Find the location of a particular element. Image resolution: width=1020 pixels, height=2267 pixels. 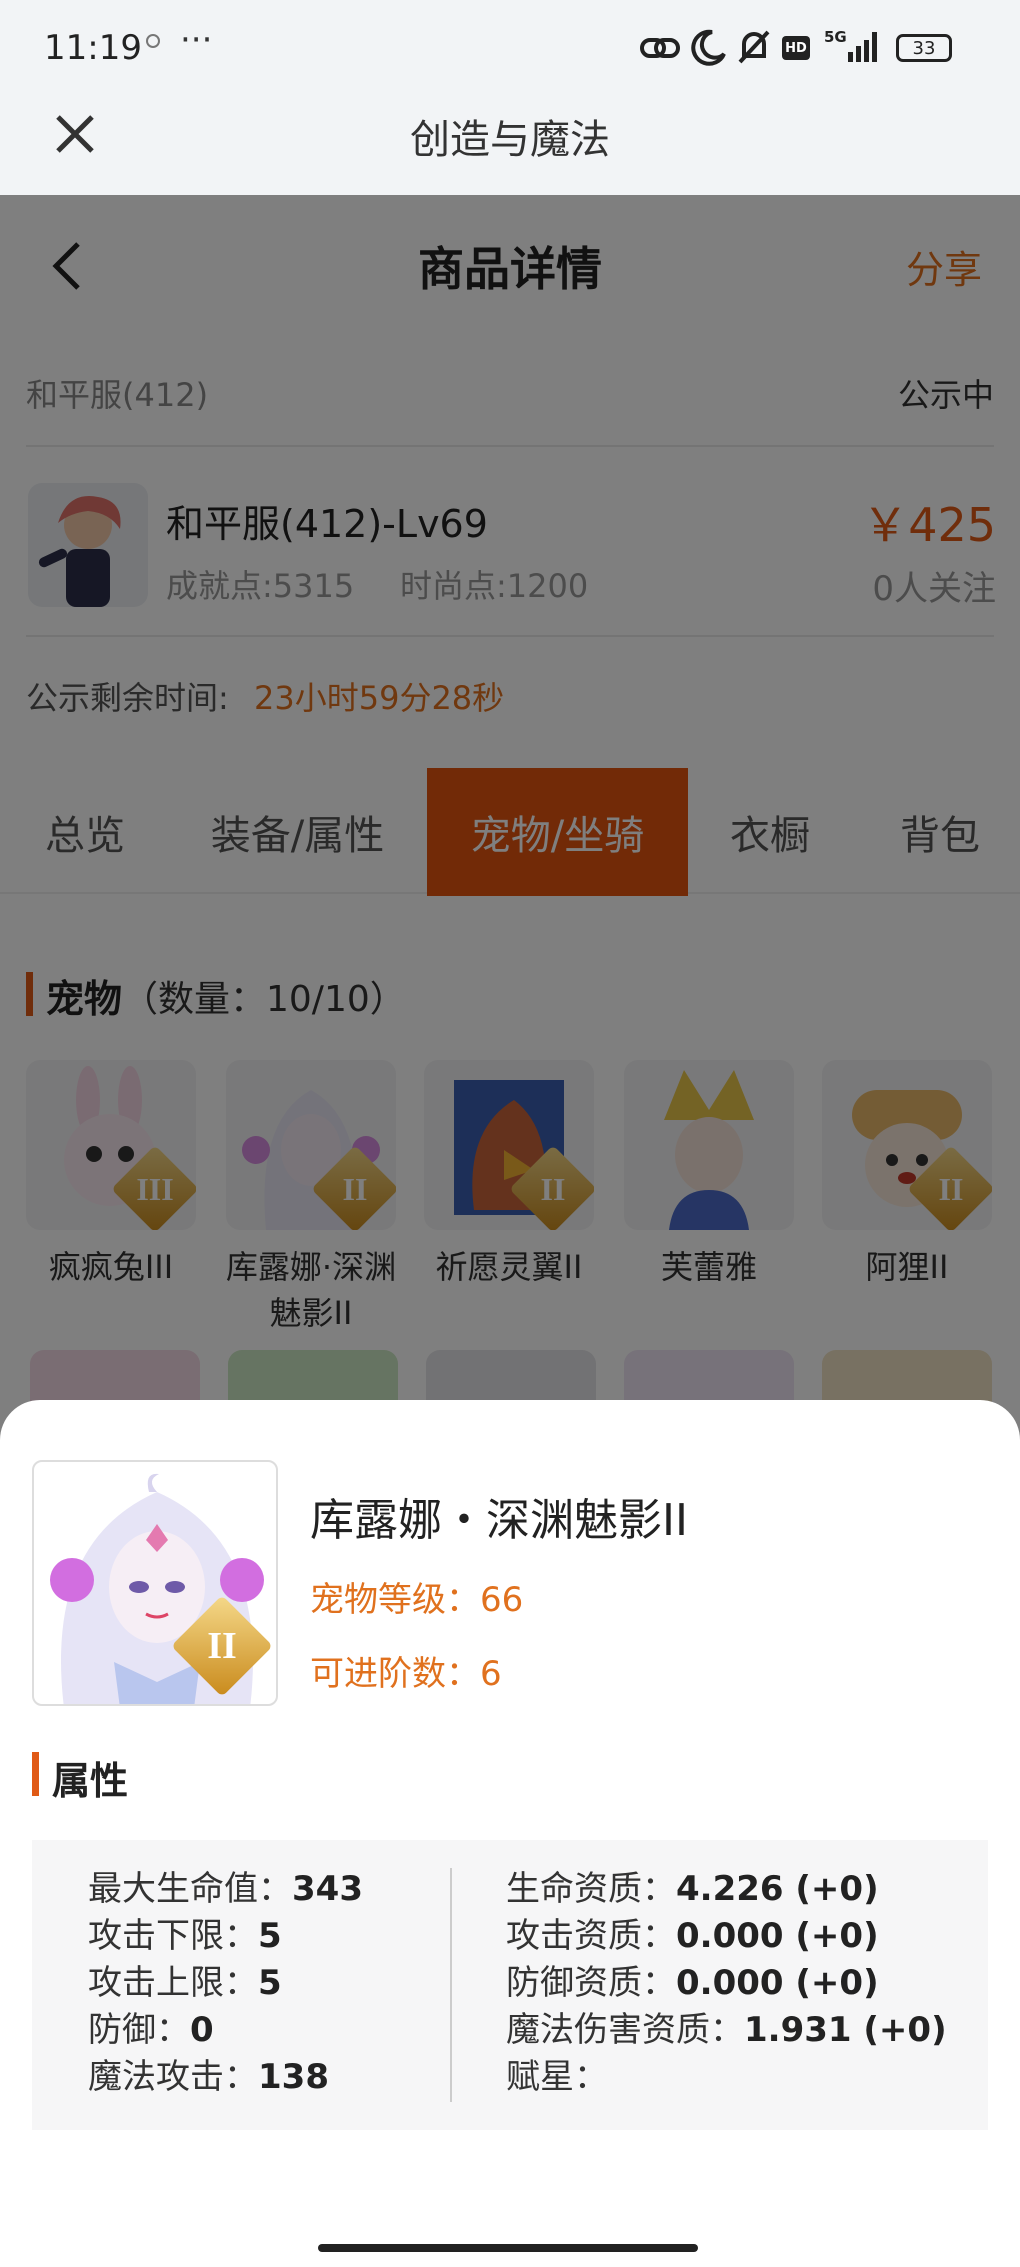

attr-row: 防御资质：0.000 (+0) is located at coordinates (692, 1983).